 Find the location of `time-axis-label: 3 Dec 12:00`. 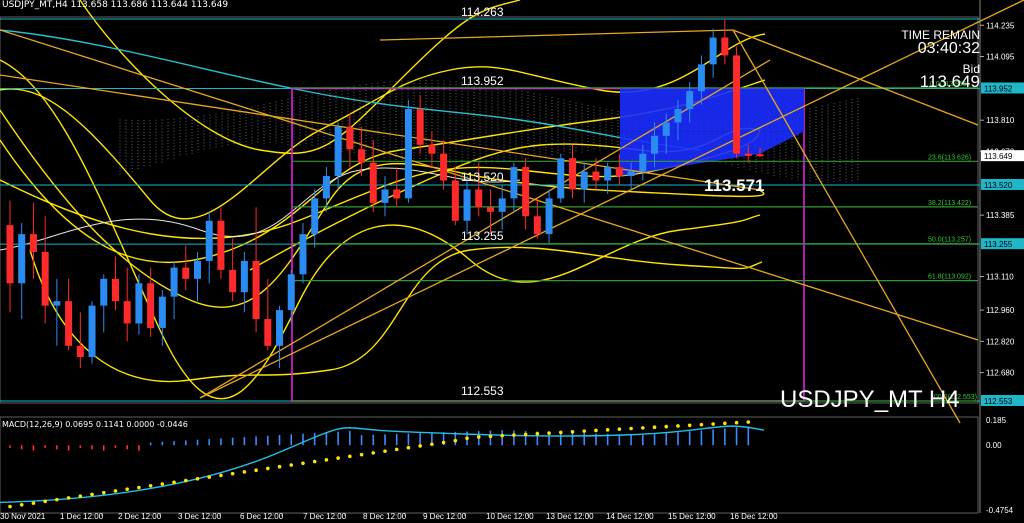

time-axis-label: 3 Dec 12:00 is located at coordinates (200, 516).